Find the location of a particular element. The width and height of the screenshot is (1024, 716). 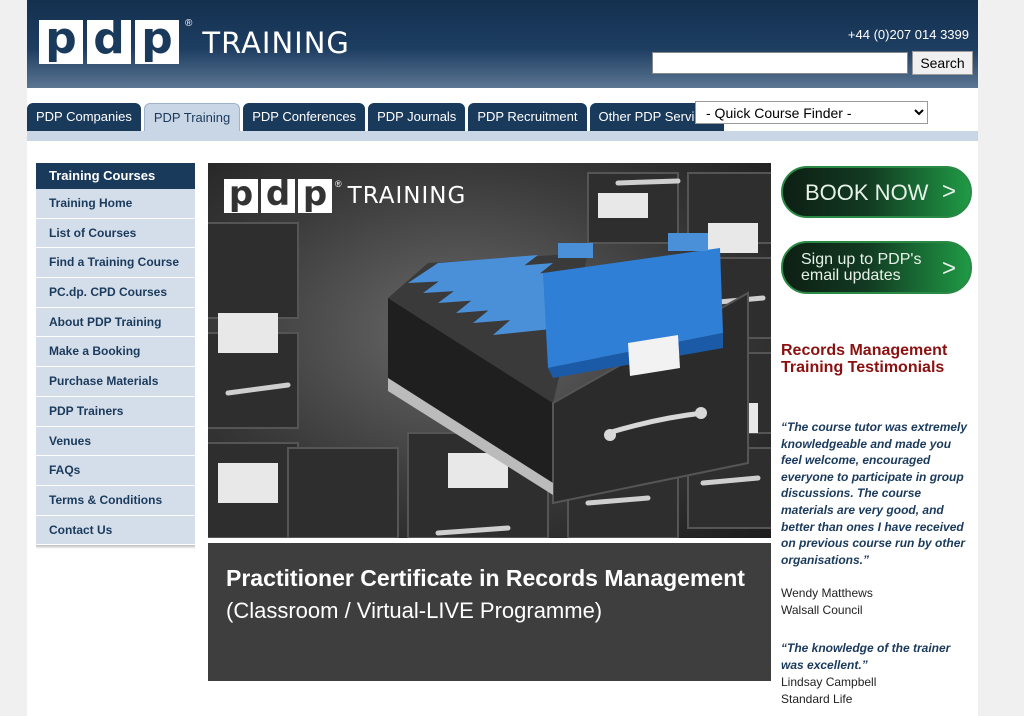

book-now-button: BOOK NOW > is located at coordinates (876, 192).